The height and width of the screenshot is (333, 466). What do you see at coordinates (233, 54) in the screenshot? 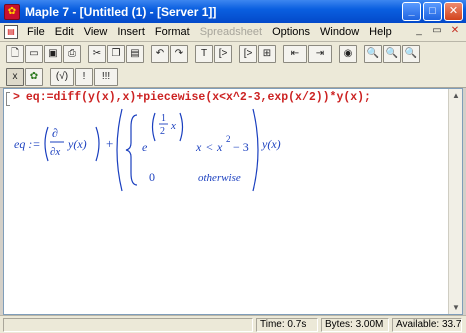
I see `main-toolbar: 🗋 ▭ ▣ ⎙ ✂ ❐ ▤ ↶ ↷ T [> [> ⊞ ⇤ ⇥ ◉ 🔍 🔍 🔍` at bounding box center [233, 54].